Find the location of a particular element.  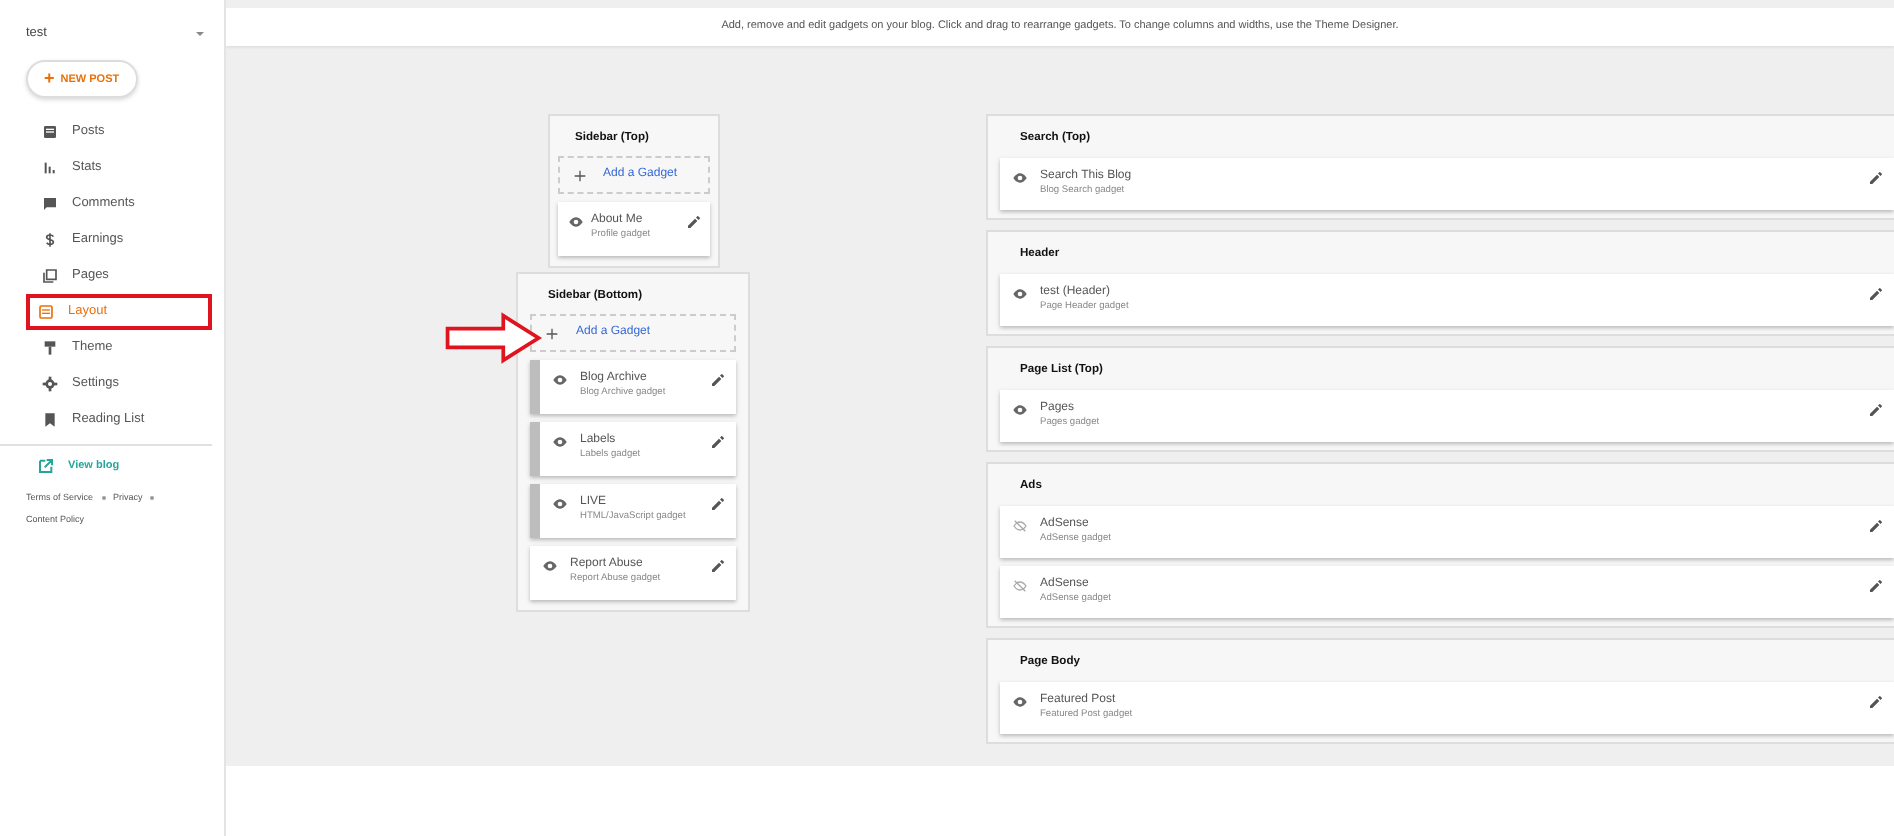

bookmark-icon is located at coordinates (50, 419).